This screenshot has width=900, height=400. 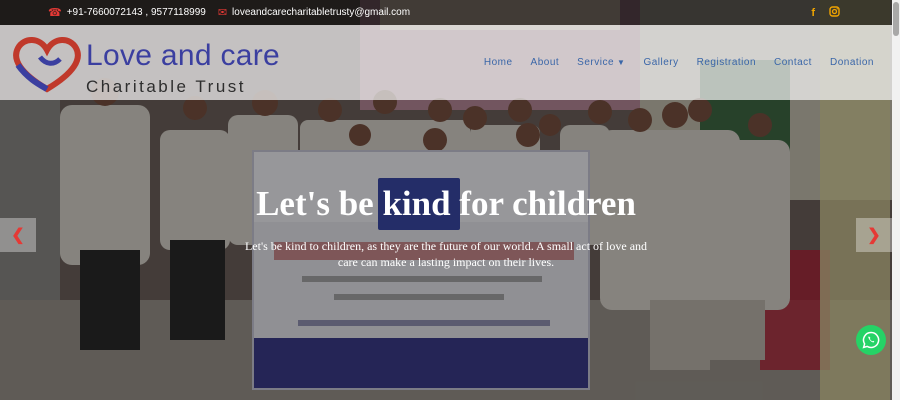 I want to click on phone-number: +91-7660072143 , 9577118999, so click(x=136, y=12).